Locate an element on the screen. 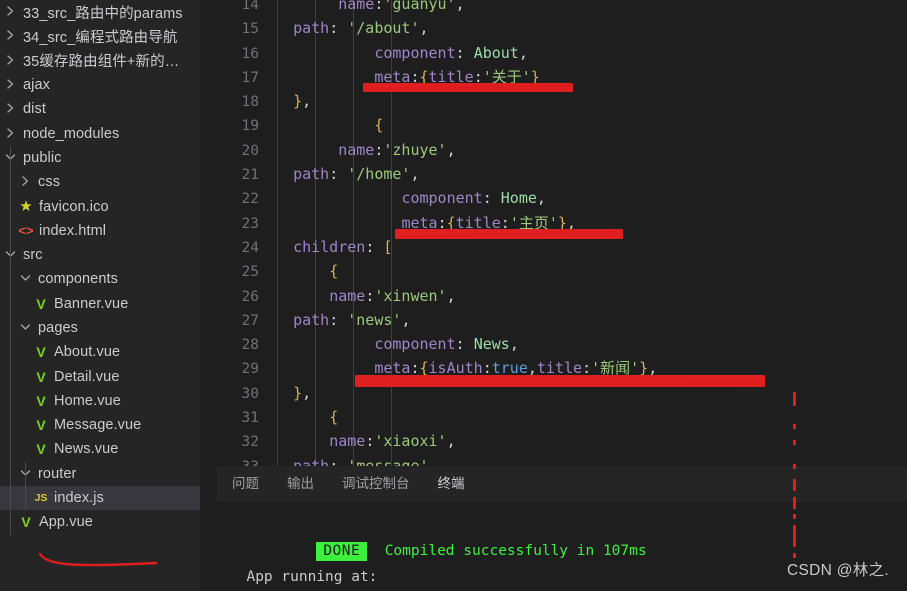 The image size is (907, 591). tree-item-app.vue: V App.vue is located at coordinates (100, 522).